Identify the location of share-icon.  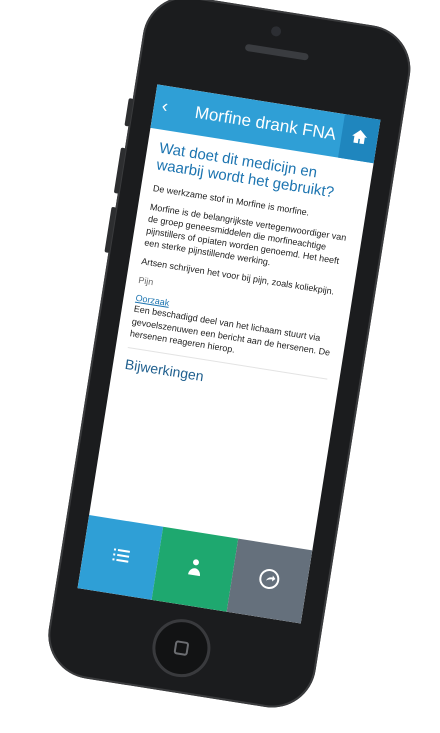
(269, 581).